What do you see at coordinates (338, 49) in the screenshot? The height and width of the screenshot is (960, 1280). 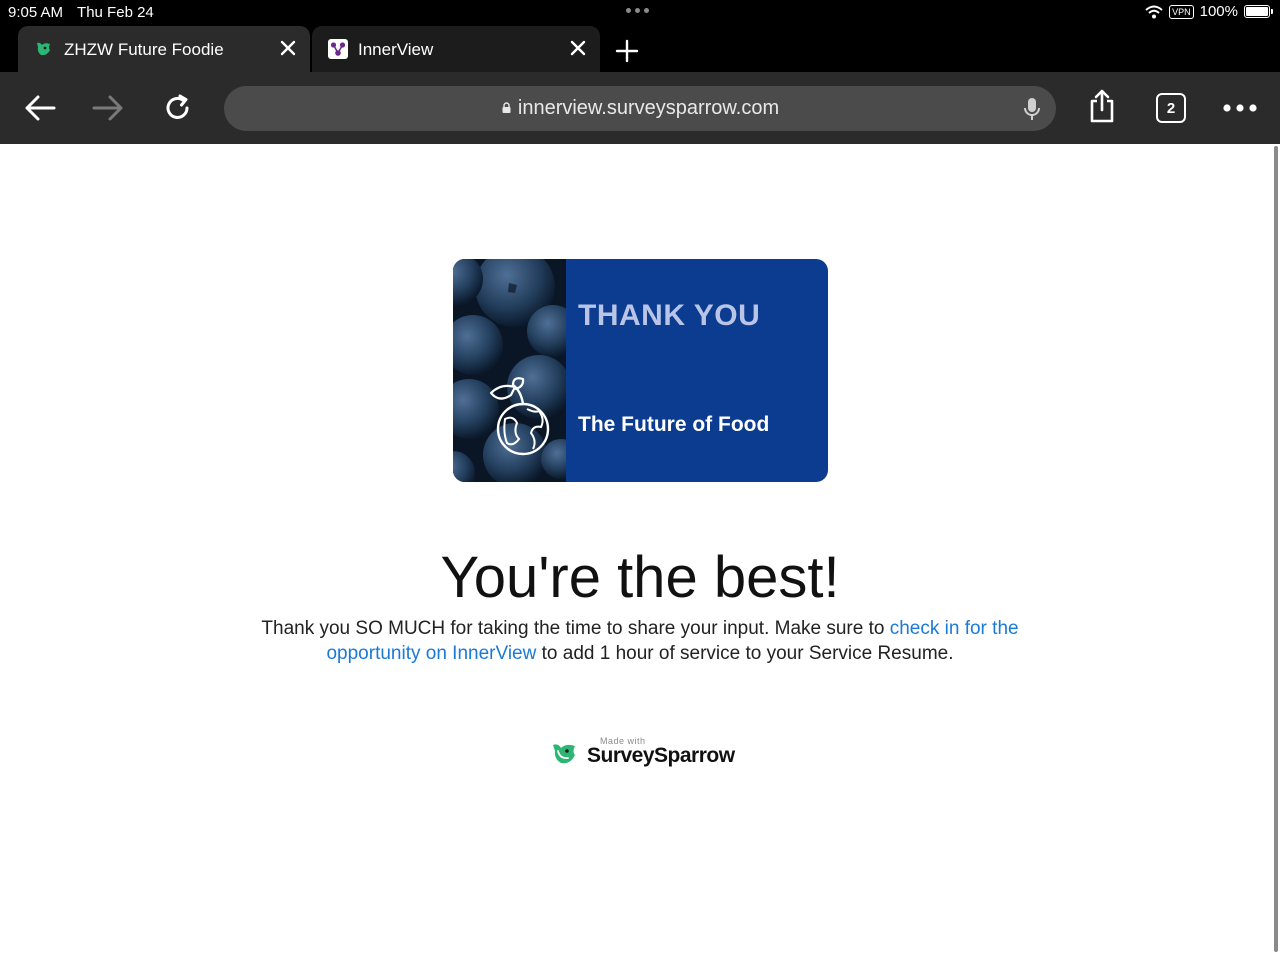 I see `innerview-icon` at bounding box center [338, 49].